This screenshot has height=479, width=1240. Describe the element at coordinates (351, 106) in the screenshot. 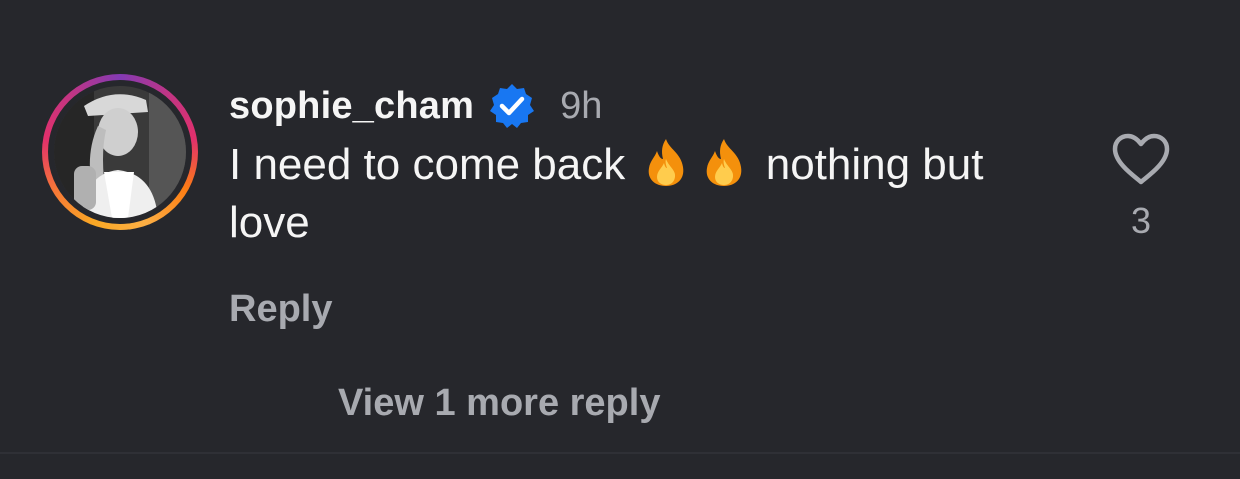

I see `username: sophie_cham` at that location.